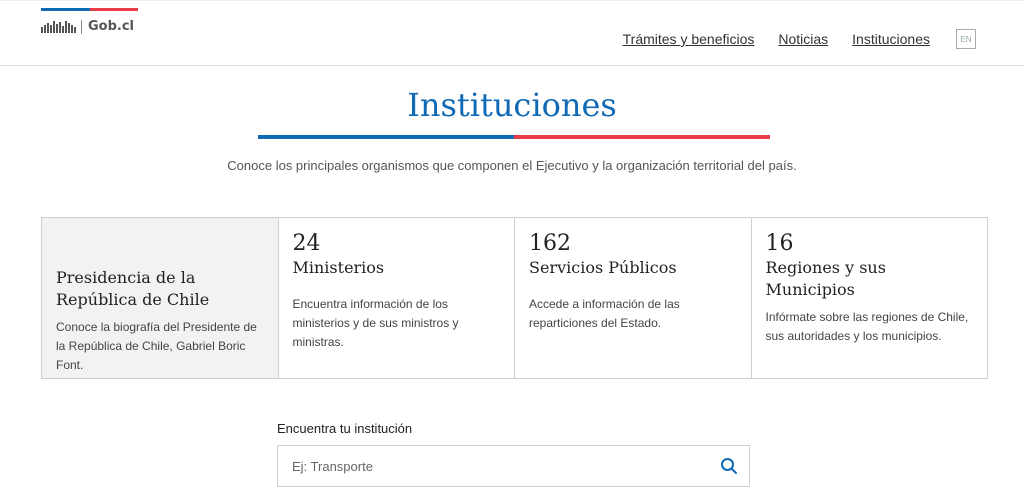  I want to click on gob-logo-icon, so click(58, 26).